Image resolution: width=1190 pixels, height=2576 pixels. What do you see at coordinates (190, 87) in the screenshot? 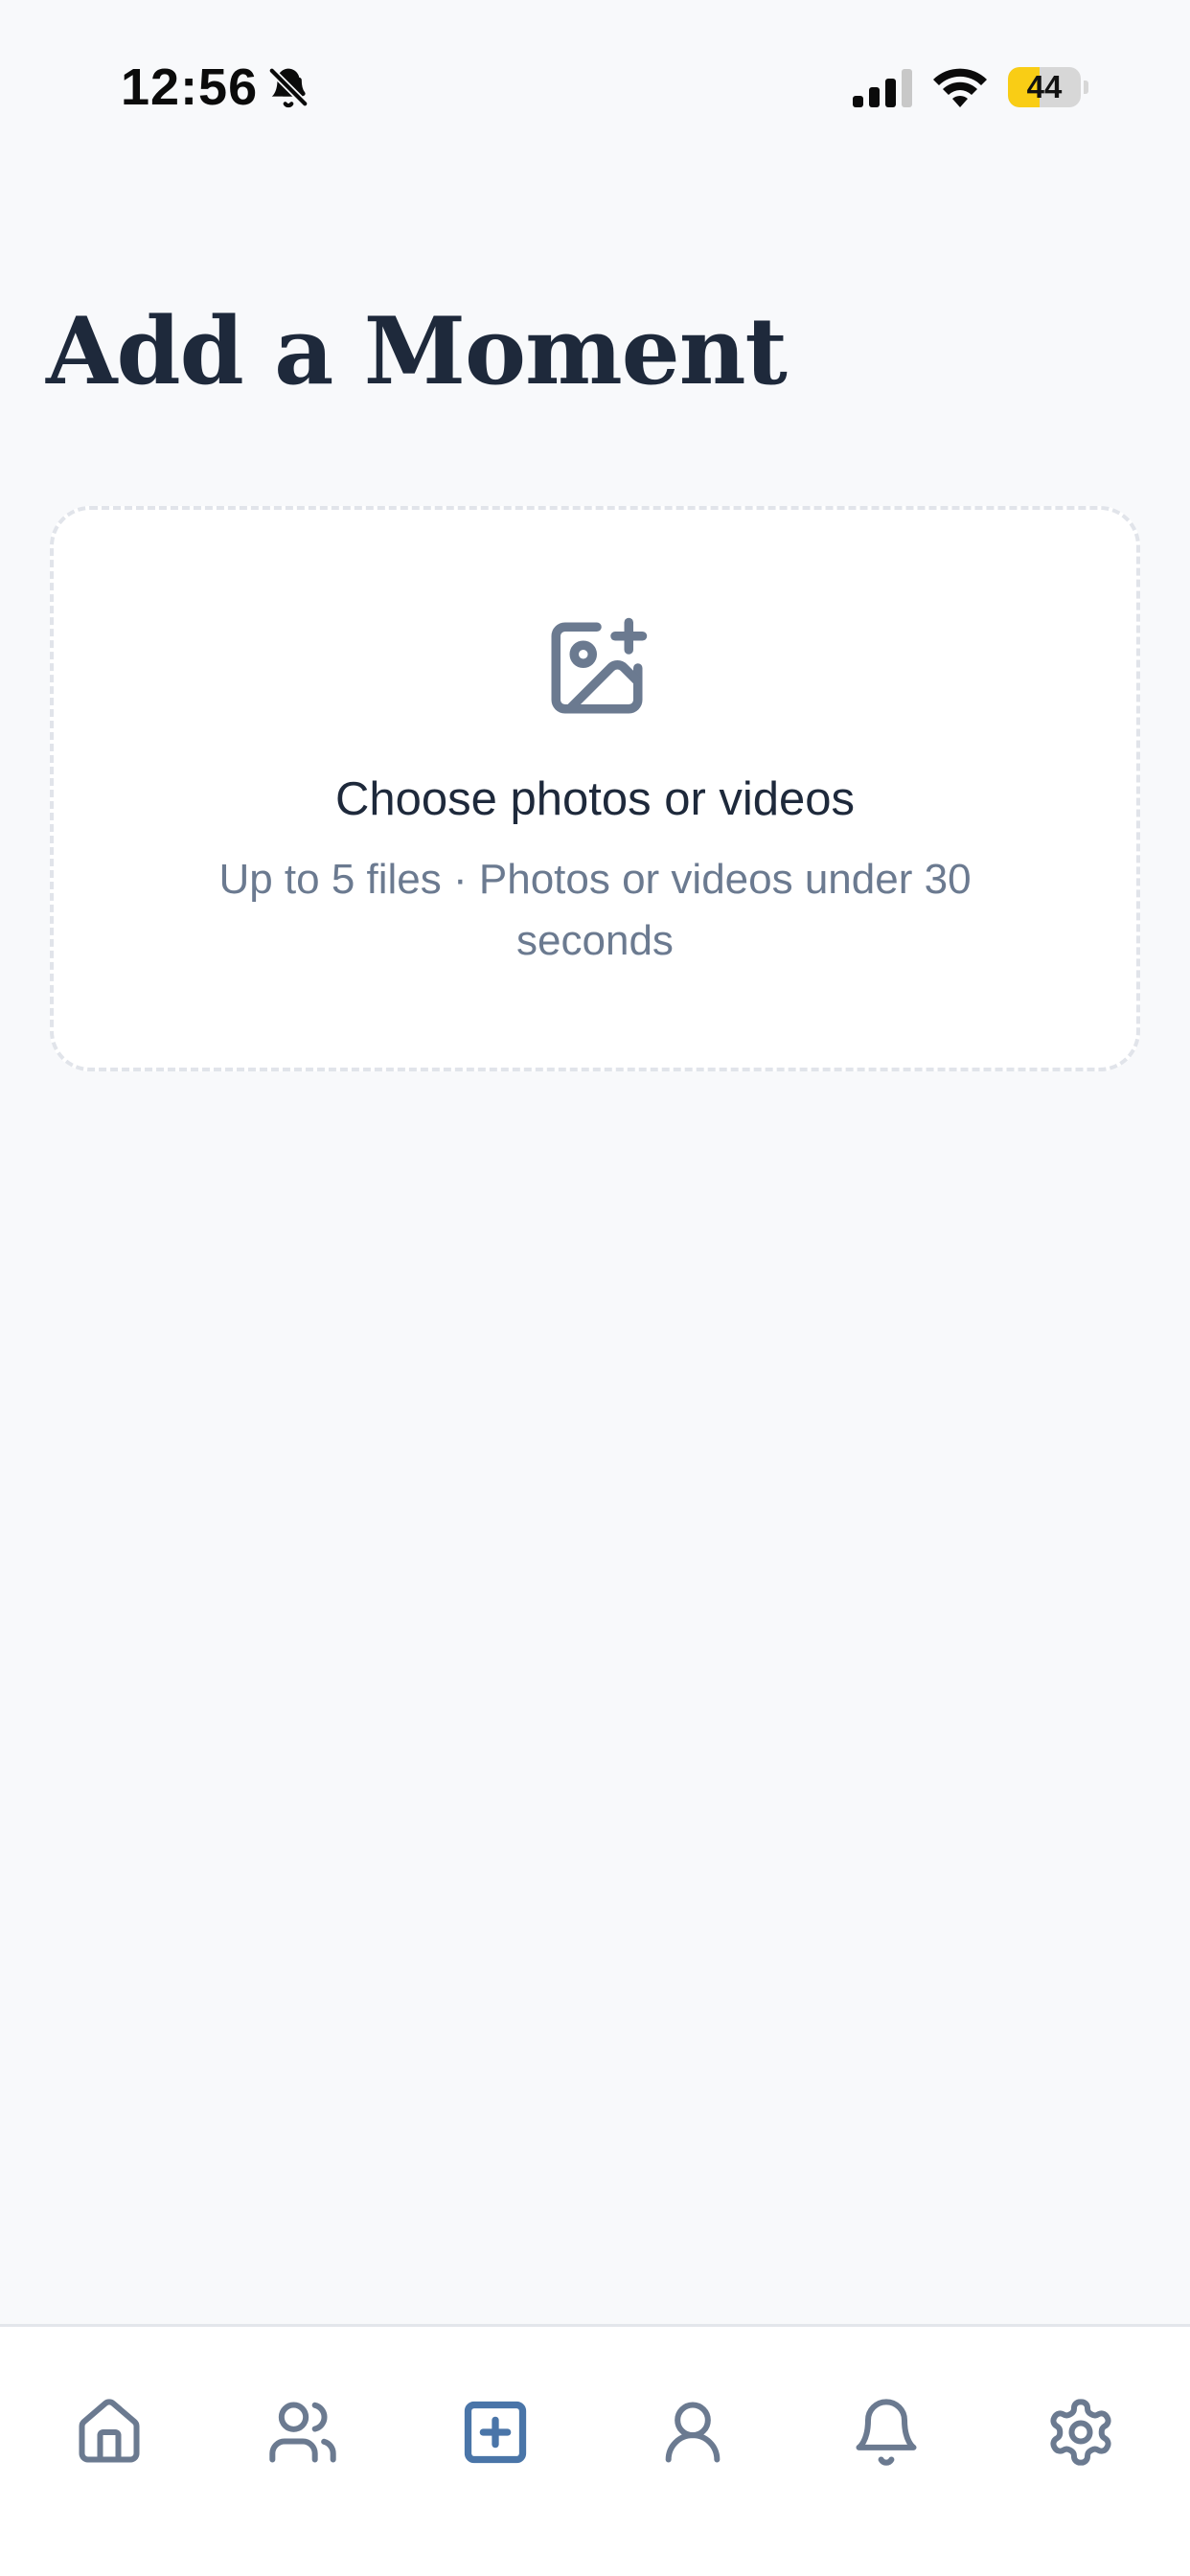
I see `status-time: 12:56` at bounding box center [190, 87].